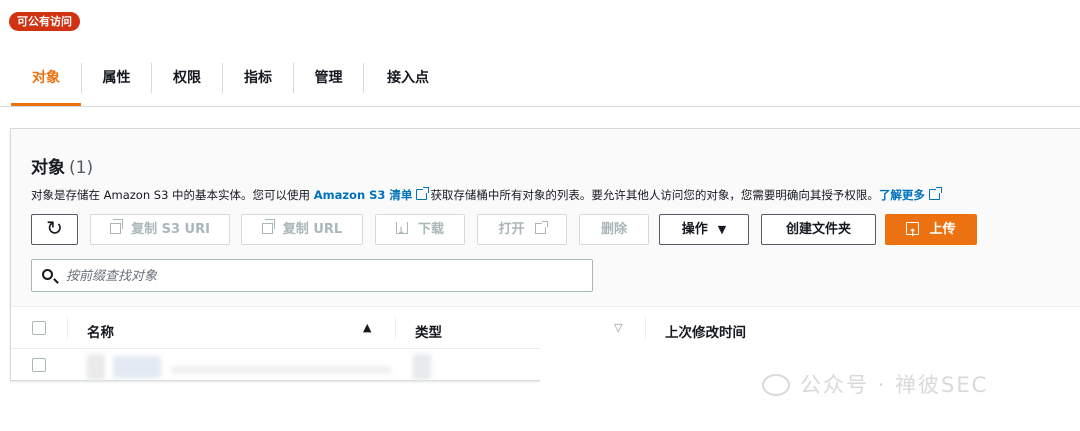 This screenshot has height=431, width=1080. What do you see at coordinates (540, 82) in the screenshot?
I see `bucket-tabs: 对象 属性 权限 指标 管理 接入点` at bounding box center [540, 82].